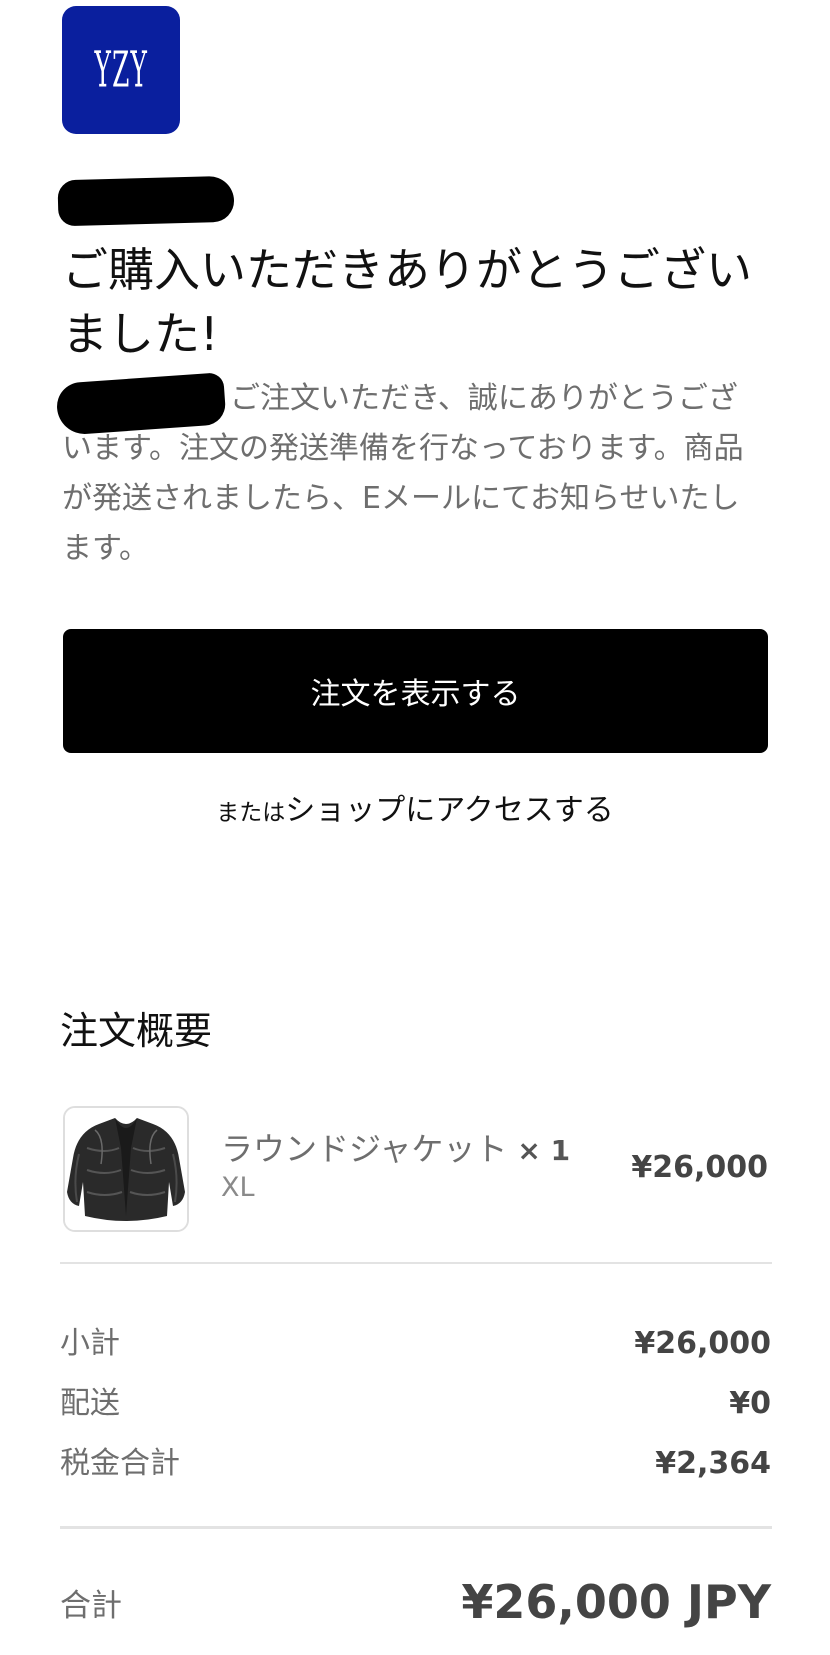 The image size is (830, 1655). What do you see at coordinates (238, 1187) in the screenshot?
I see `product-variant: XL` at bounding box center [238, 1187].